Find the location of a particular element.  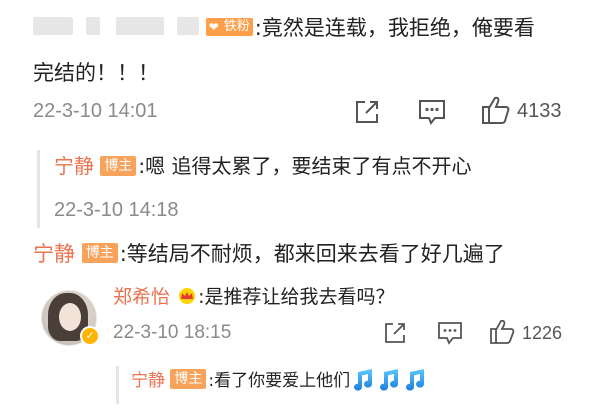

subreply-quote-bar is located at coordinates (117, 385).